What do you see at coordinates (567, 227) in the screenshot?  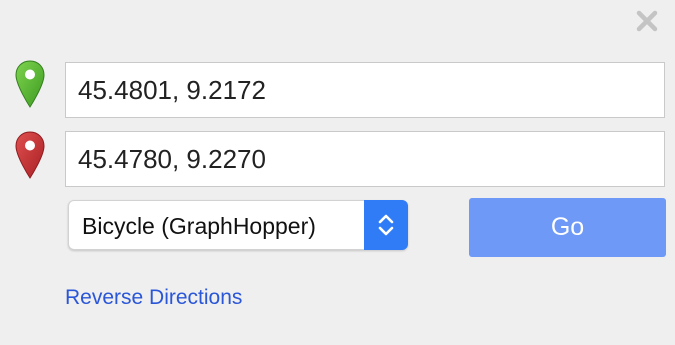 I see `go-button: Go` at bounding box center [567, 227].